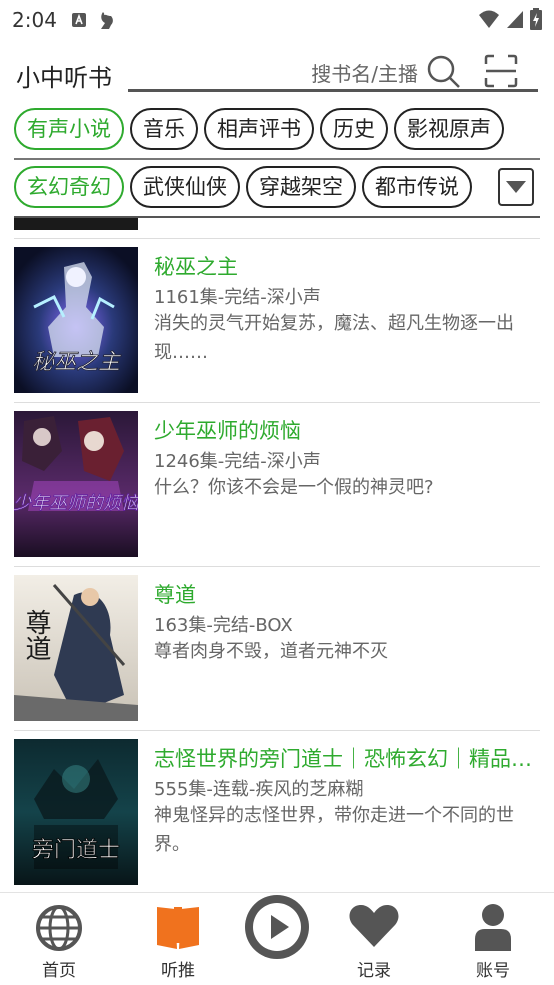  What do you see at coordinates (493, 927) in the screenshot?
I see `person-icon` at bounding box center [493, 927].